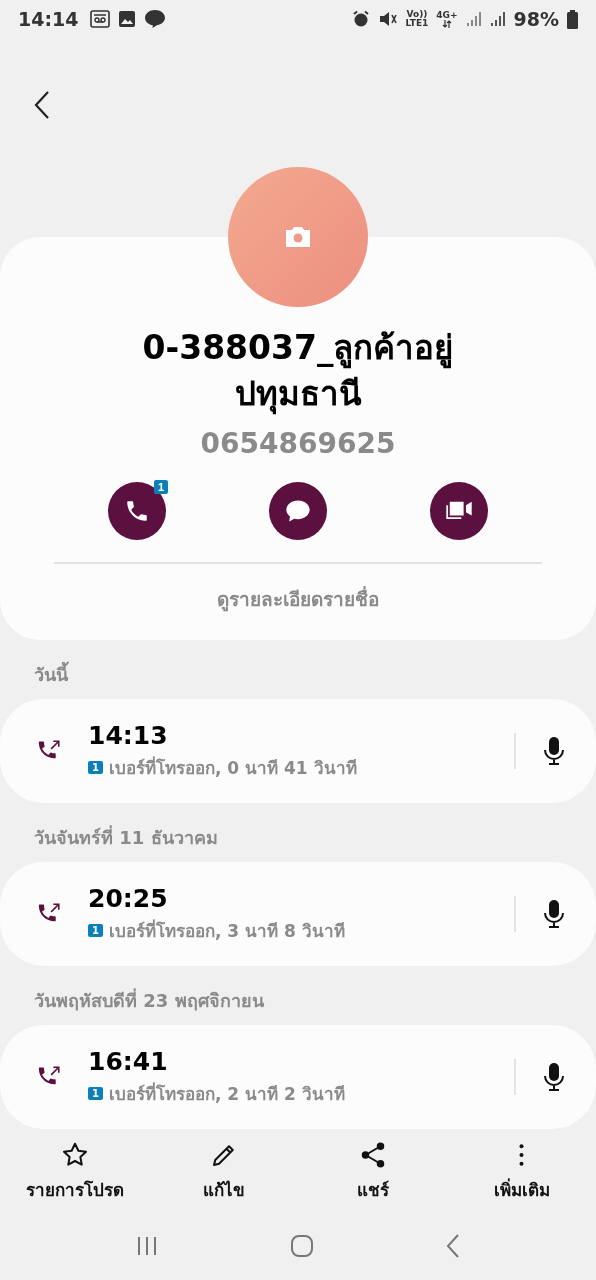 The image size is (596, 1280). I want to click on date-heading: วันจันทร์ที่ 11 ธันวาคม, so click(126, 837).